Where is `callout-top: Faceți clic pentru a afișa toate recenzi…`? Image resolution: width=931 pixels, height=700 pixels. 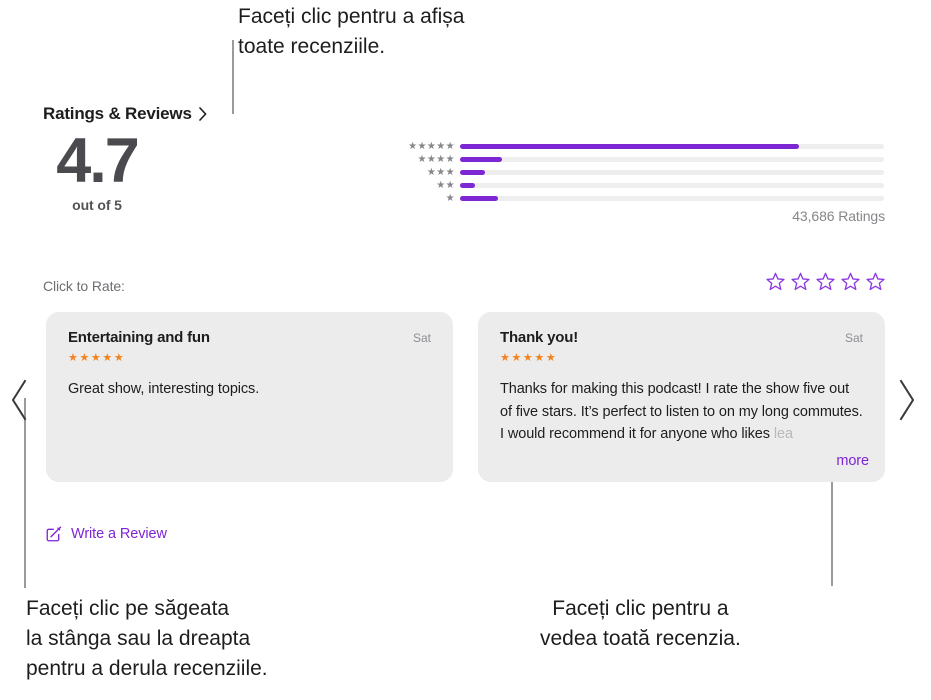 callout-top: Faceți clic pentru a afișa toate recenzi… is located at coordinates (351, 31).